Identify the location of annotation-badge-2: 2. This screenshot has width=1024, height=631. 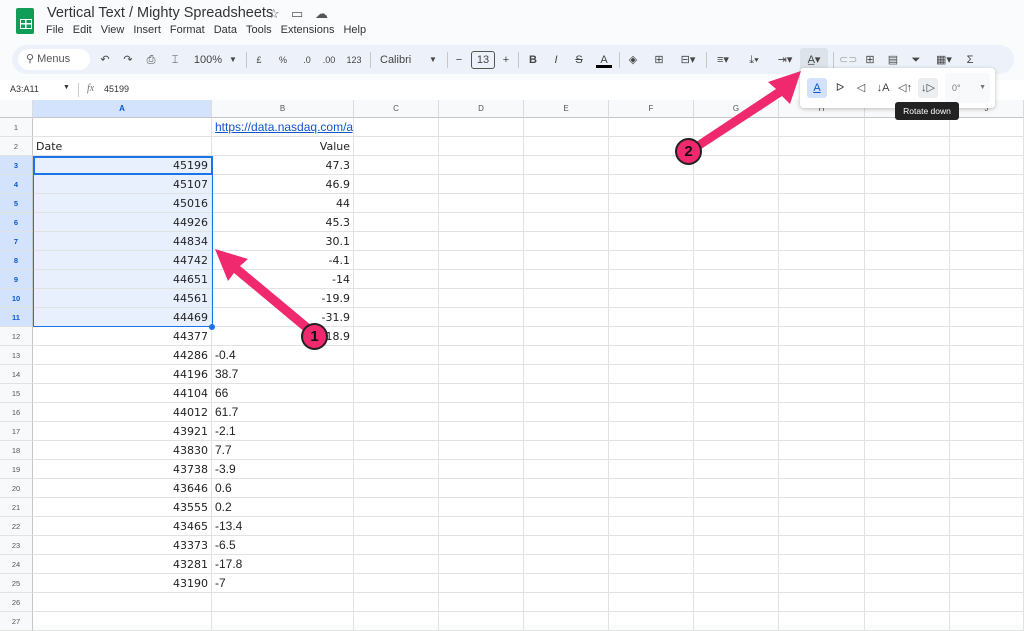
(688, 151).